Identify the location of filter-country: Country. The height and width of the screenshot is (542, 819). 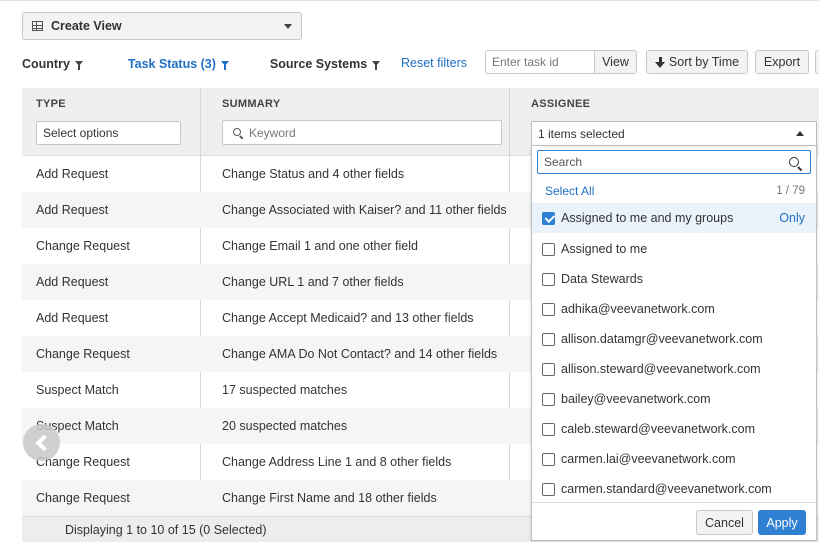
(52, 64).